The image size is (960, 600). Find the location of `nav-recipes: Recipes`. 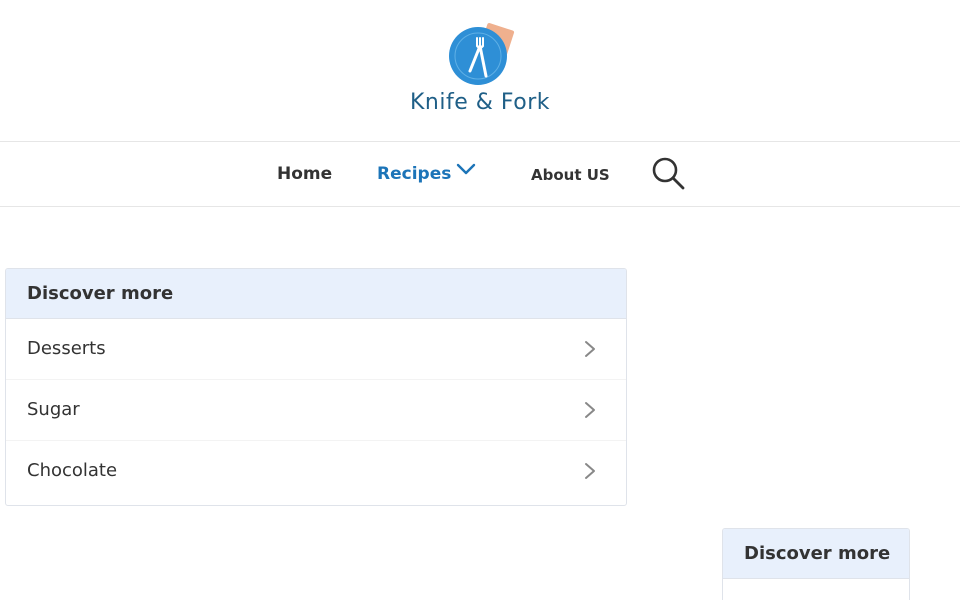

nav-recipes: Recipes is located at coordinates (414, 174).